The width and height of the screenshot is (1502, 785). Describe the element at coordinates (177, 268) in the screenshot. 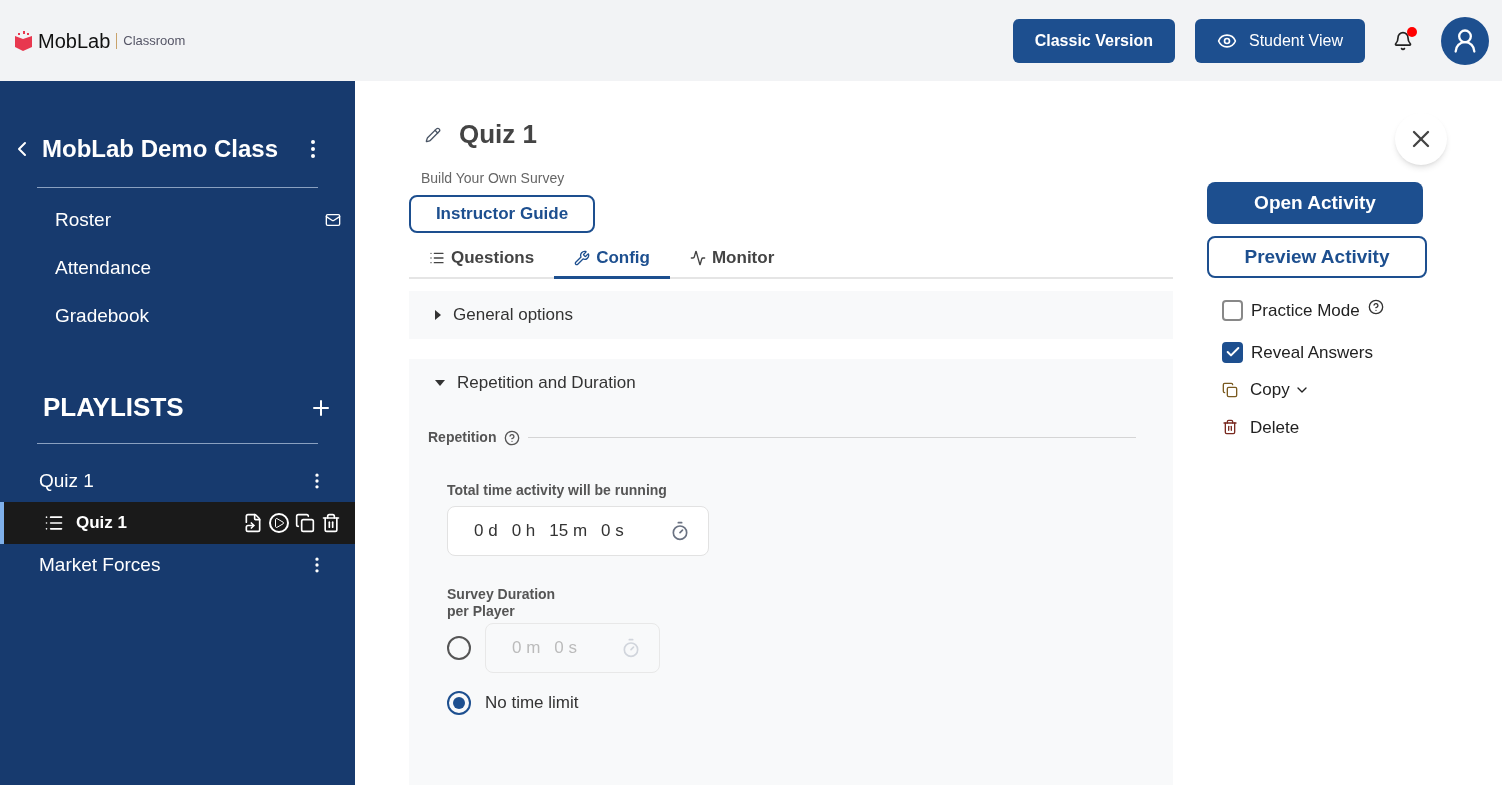

I see `nav-item: Attendance` at that location.